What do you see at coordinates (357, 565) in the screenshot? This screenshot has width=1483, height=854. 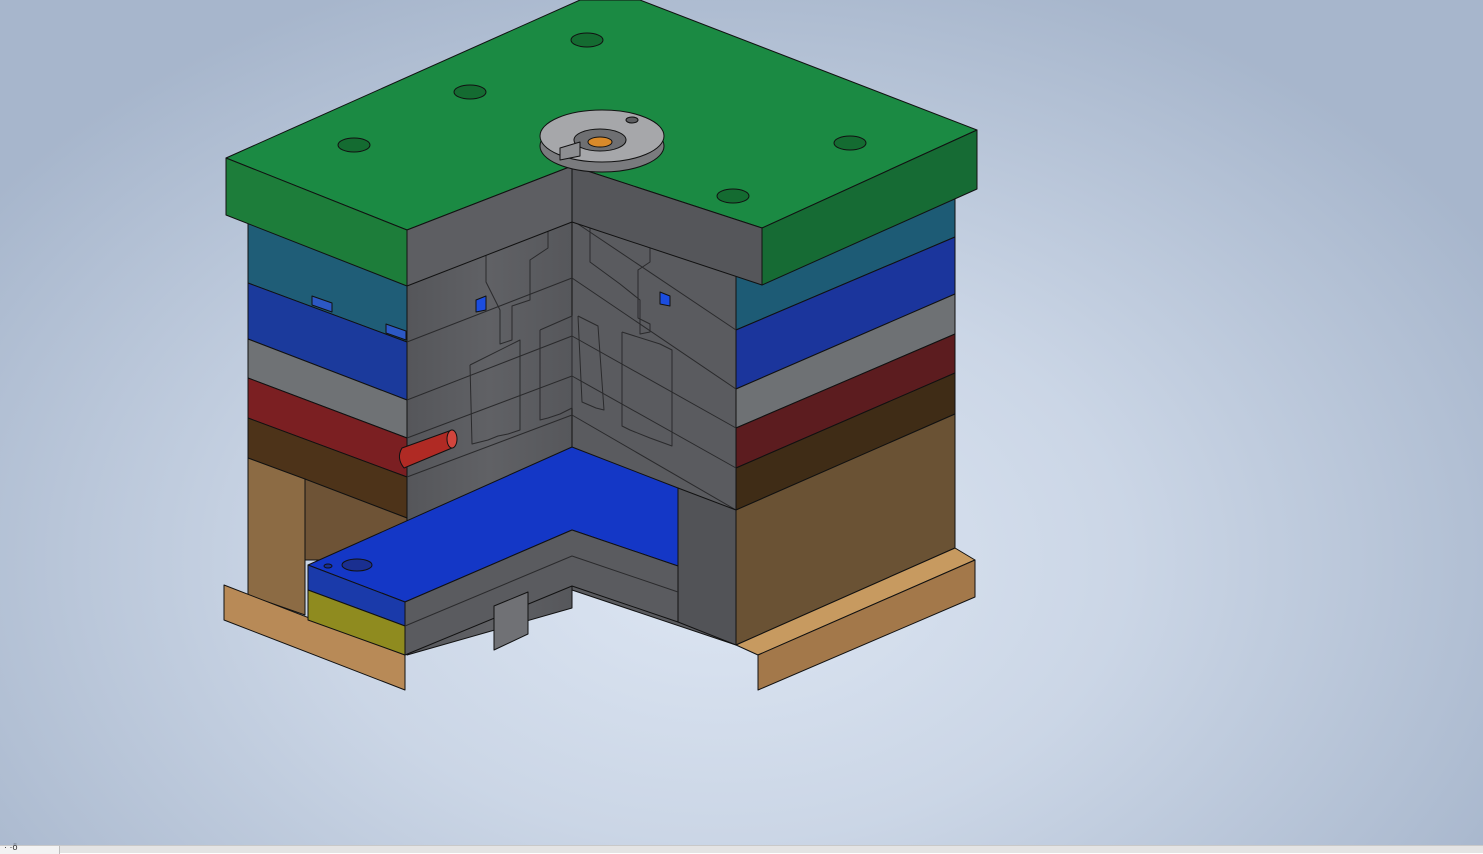 I see `ejector-hole` at bounding box center [357, 565].